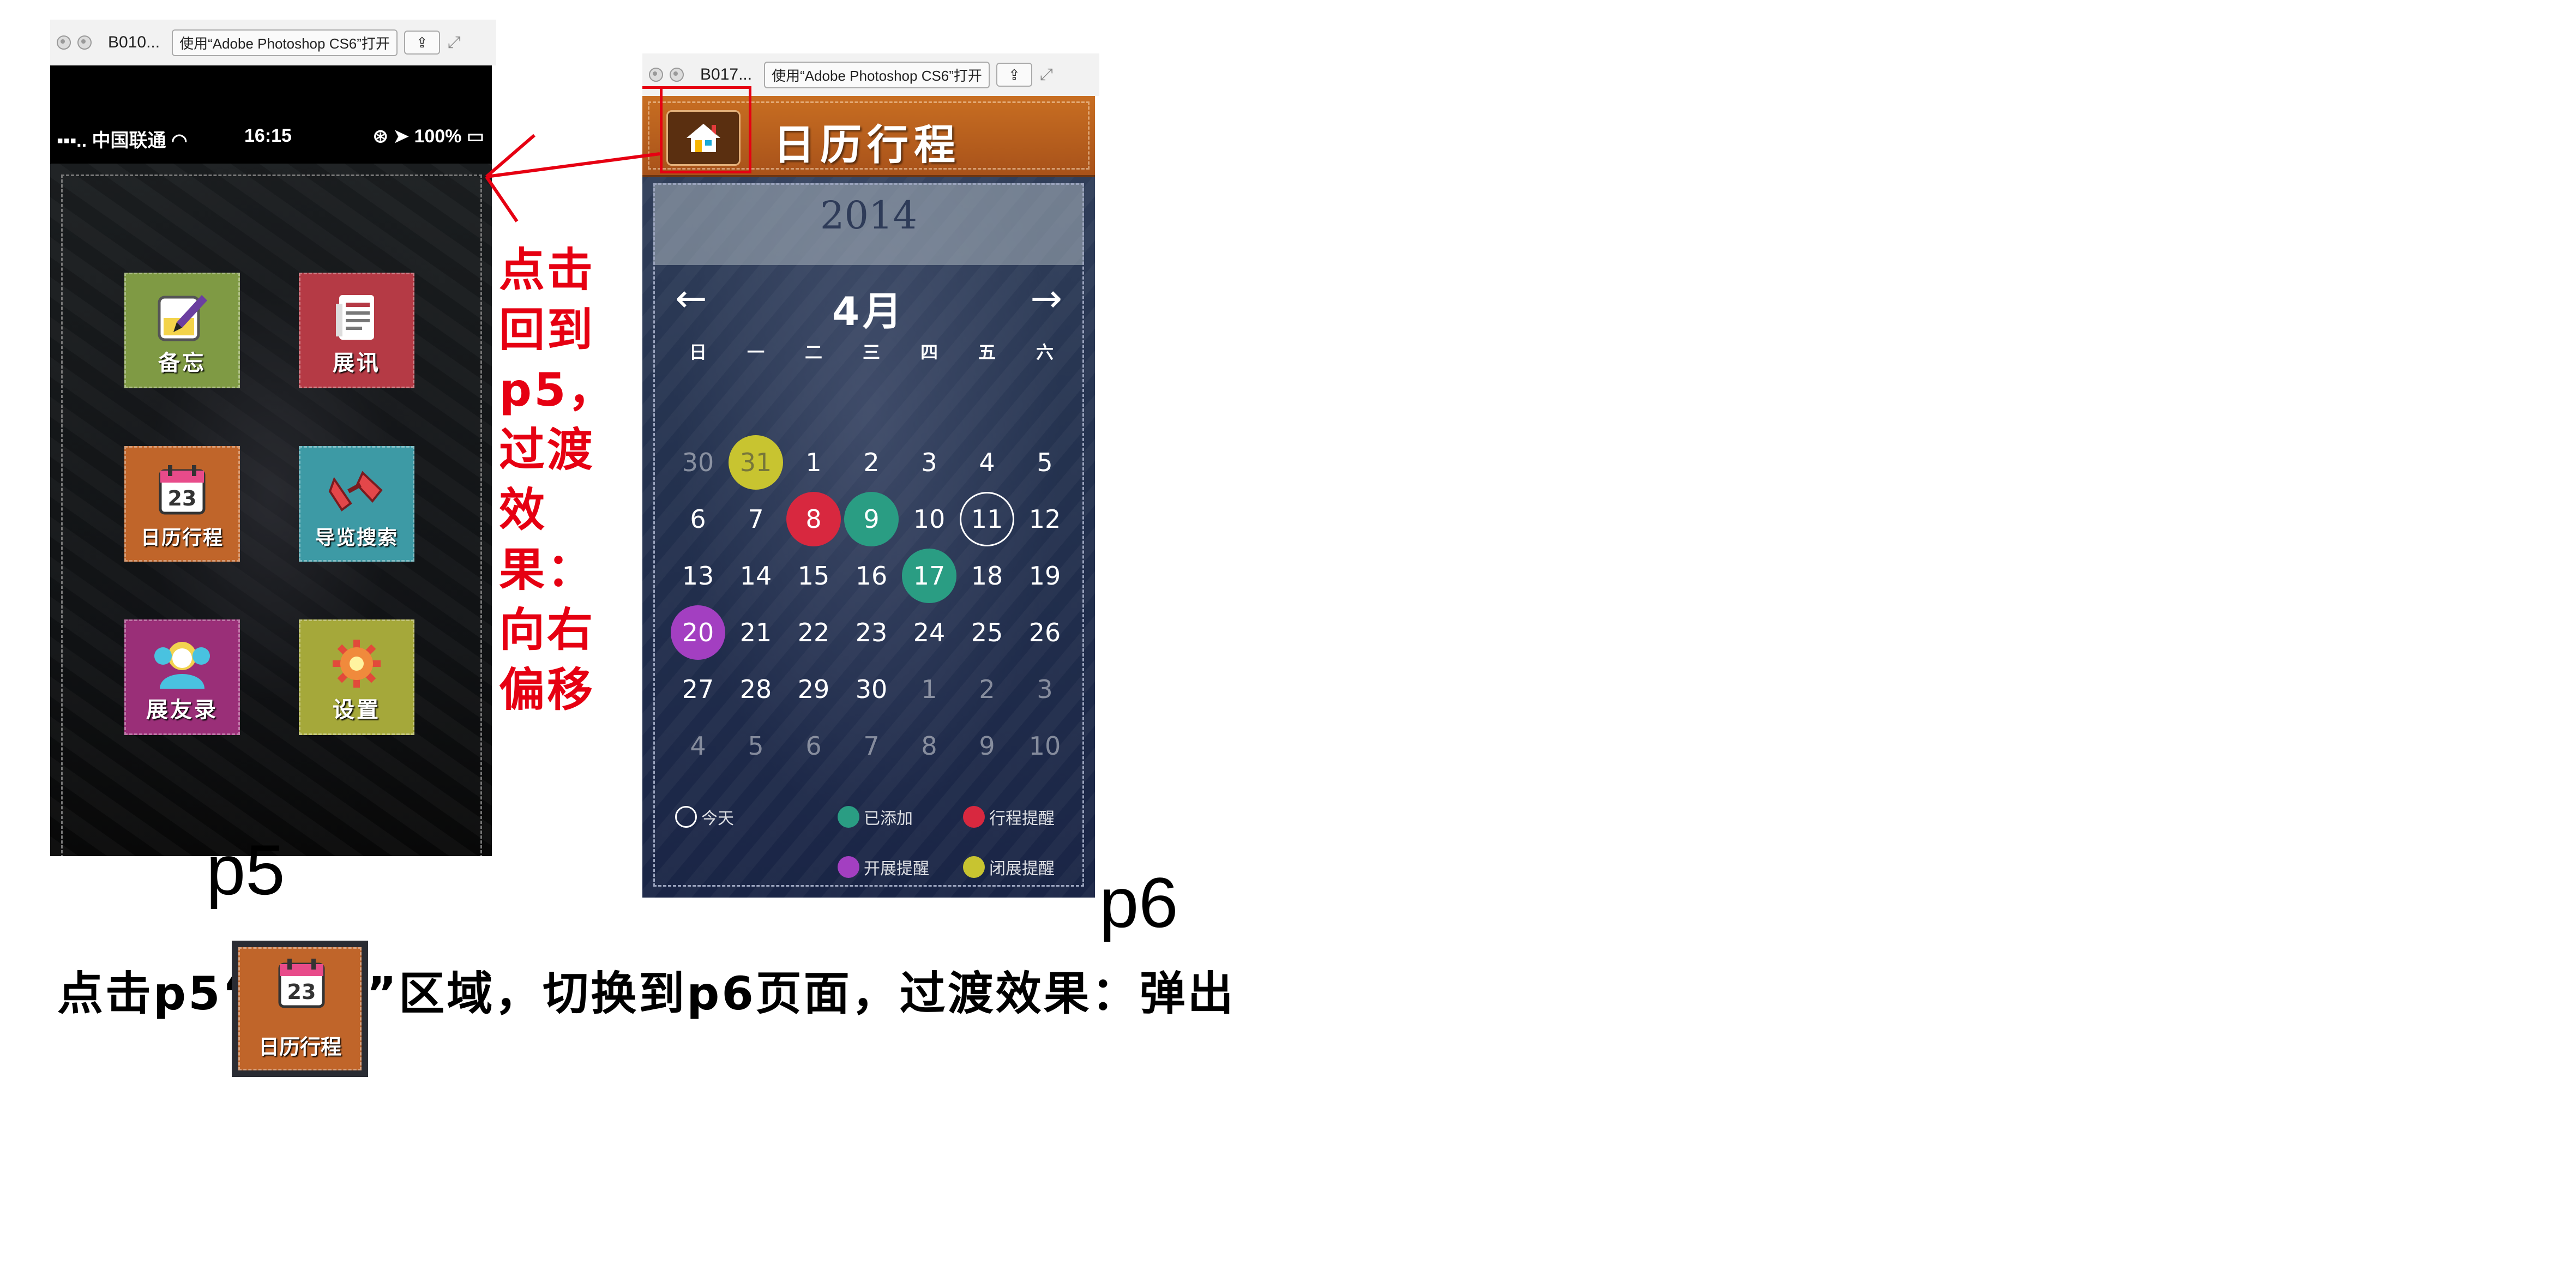  What do you see at coordinates (182, 677) in the screenshot?
I see `contacts-tile: 展友录` at bounding box center [182, 677].